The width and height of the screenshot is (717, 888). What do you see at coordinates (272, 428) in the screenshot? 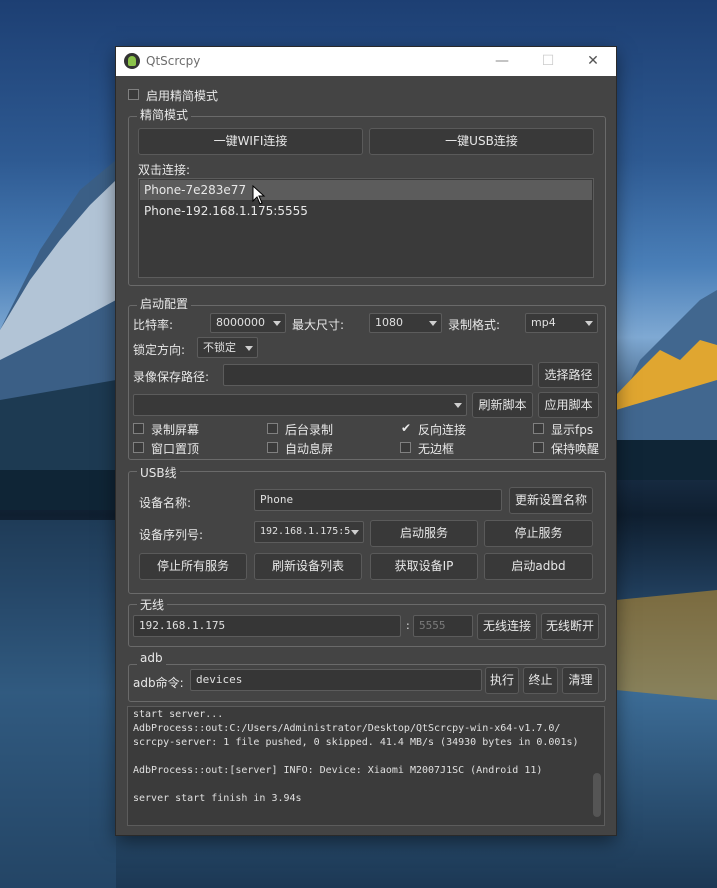
I see `background-record-checkbox` at bounding box center [272, 428].